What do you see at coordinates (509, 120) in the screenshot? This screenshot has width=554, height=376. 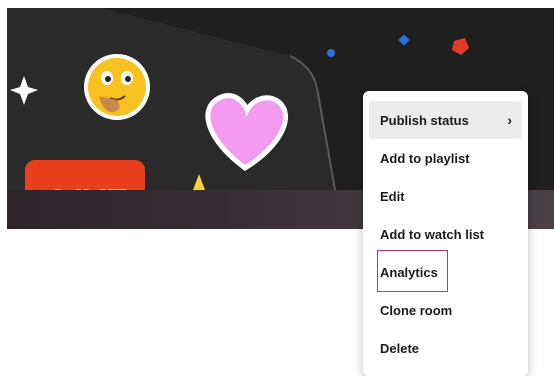 I see `chevron-right-icon: ›` at bounding box center [509, 120].